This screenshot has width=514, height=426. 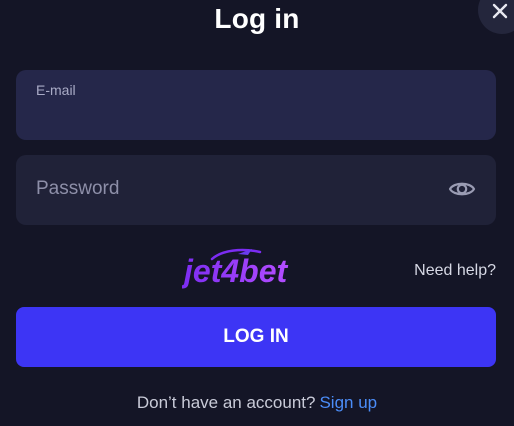 I want to click on logo-text: jet4bet, so click(x=235, y=271).